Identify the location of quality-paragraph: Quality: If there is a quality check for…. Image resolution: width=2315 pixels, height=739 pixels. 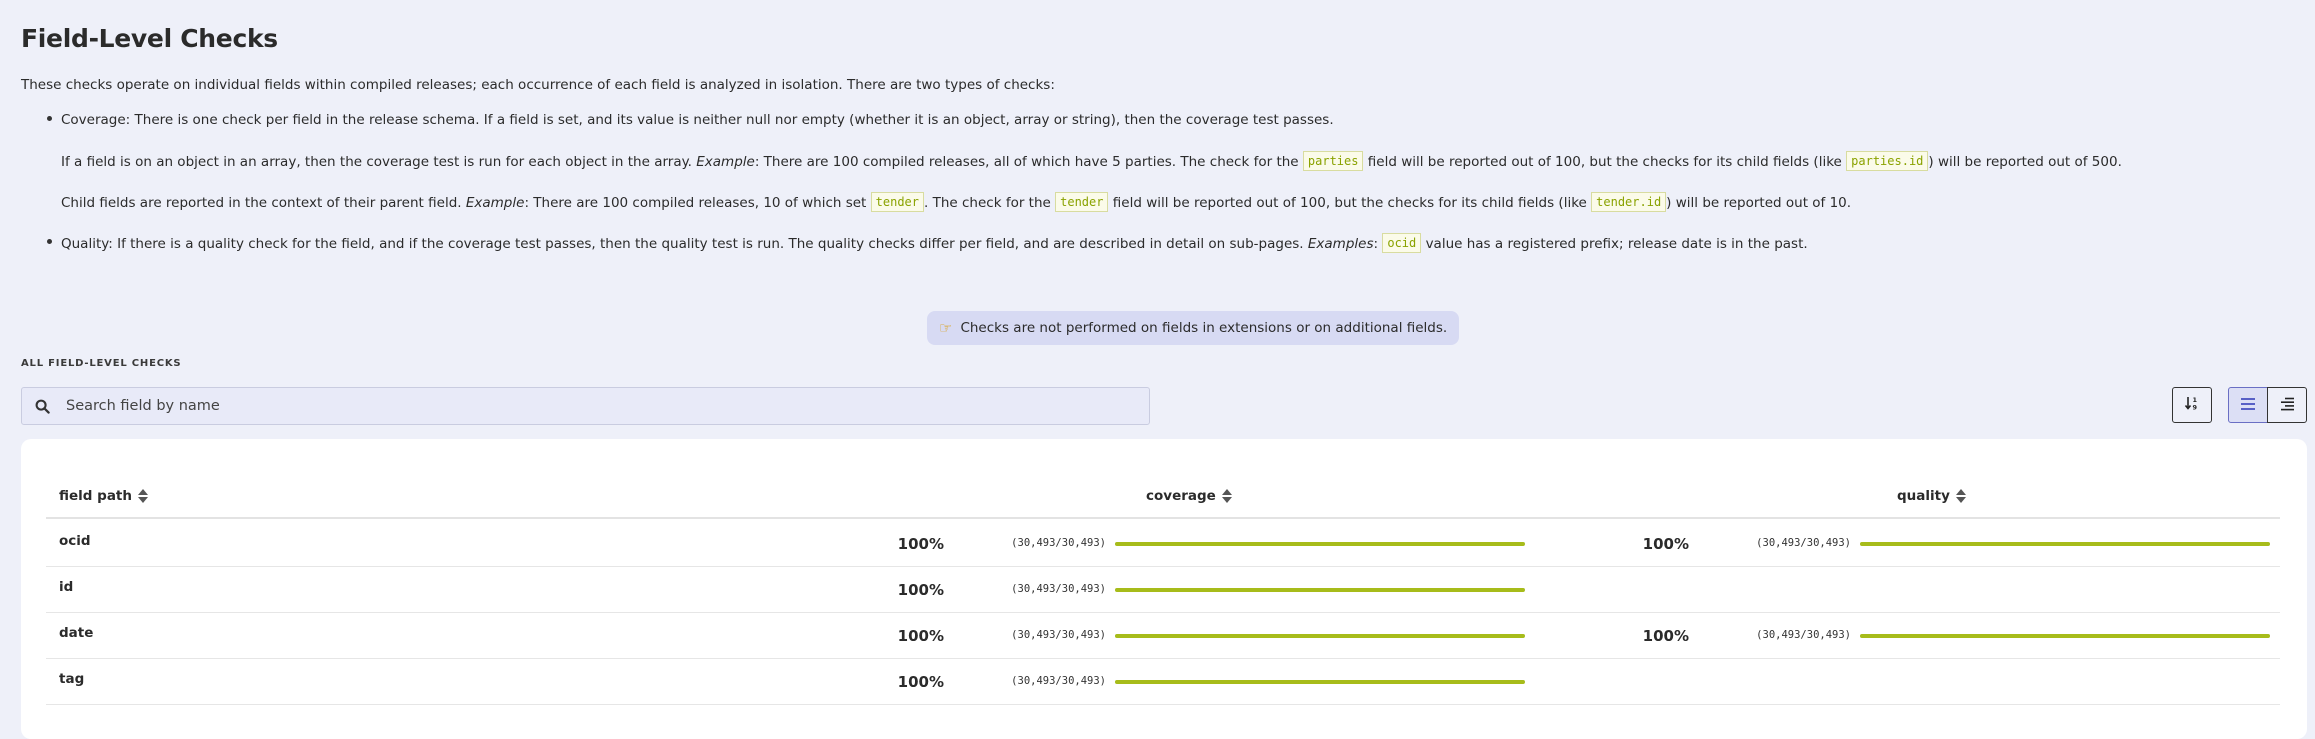
(1141, 243).